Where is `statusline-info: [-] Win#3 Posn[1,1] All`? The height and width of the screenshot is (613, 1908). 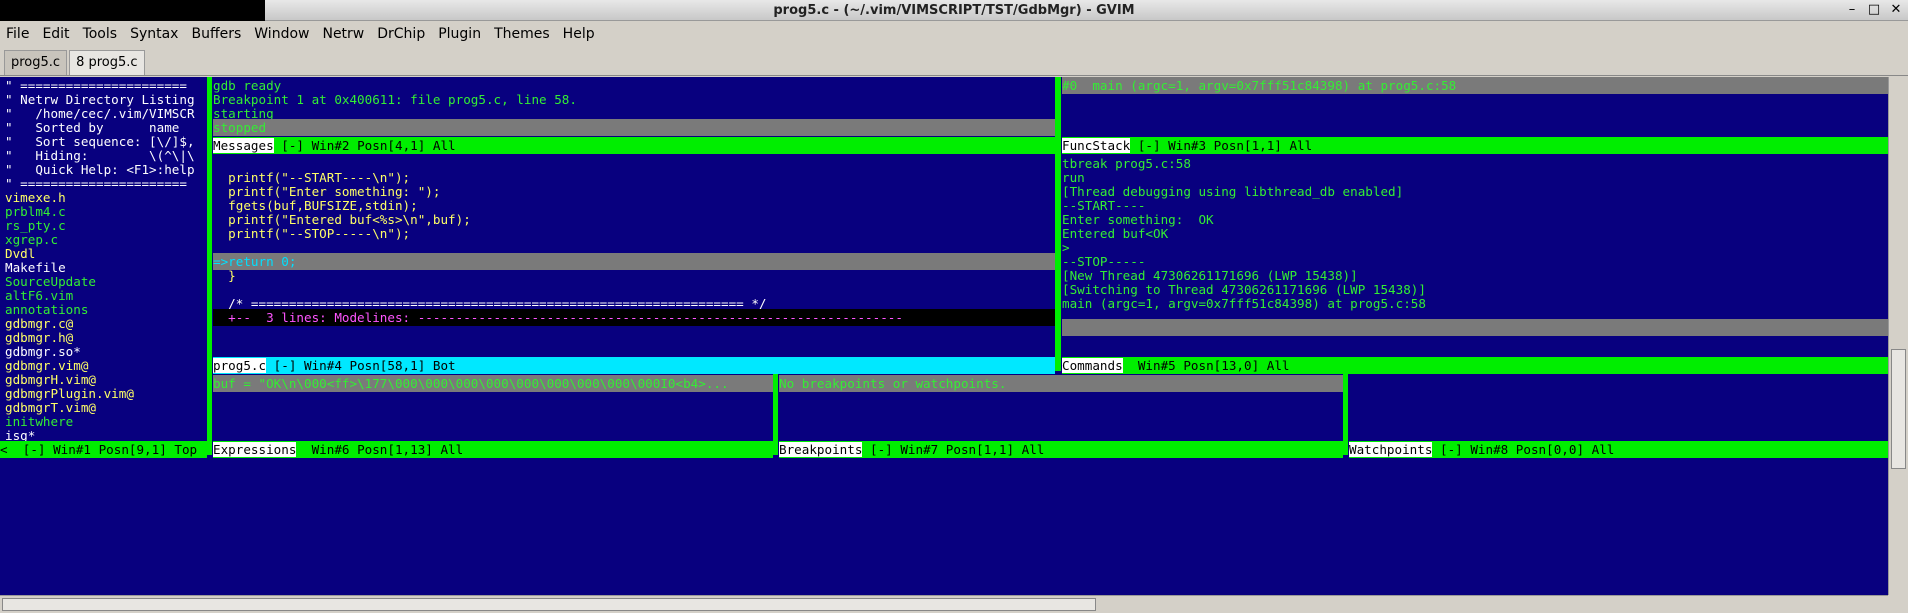 statusline-info: [-] Win#3 Posn[1,1] All is located at coordinates (1221, 145).